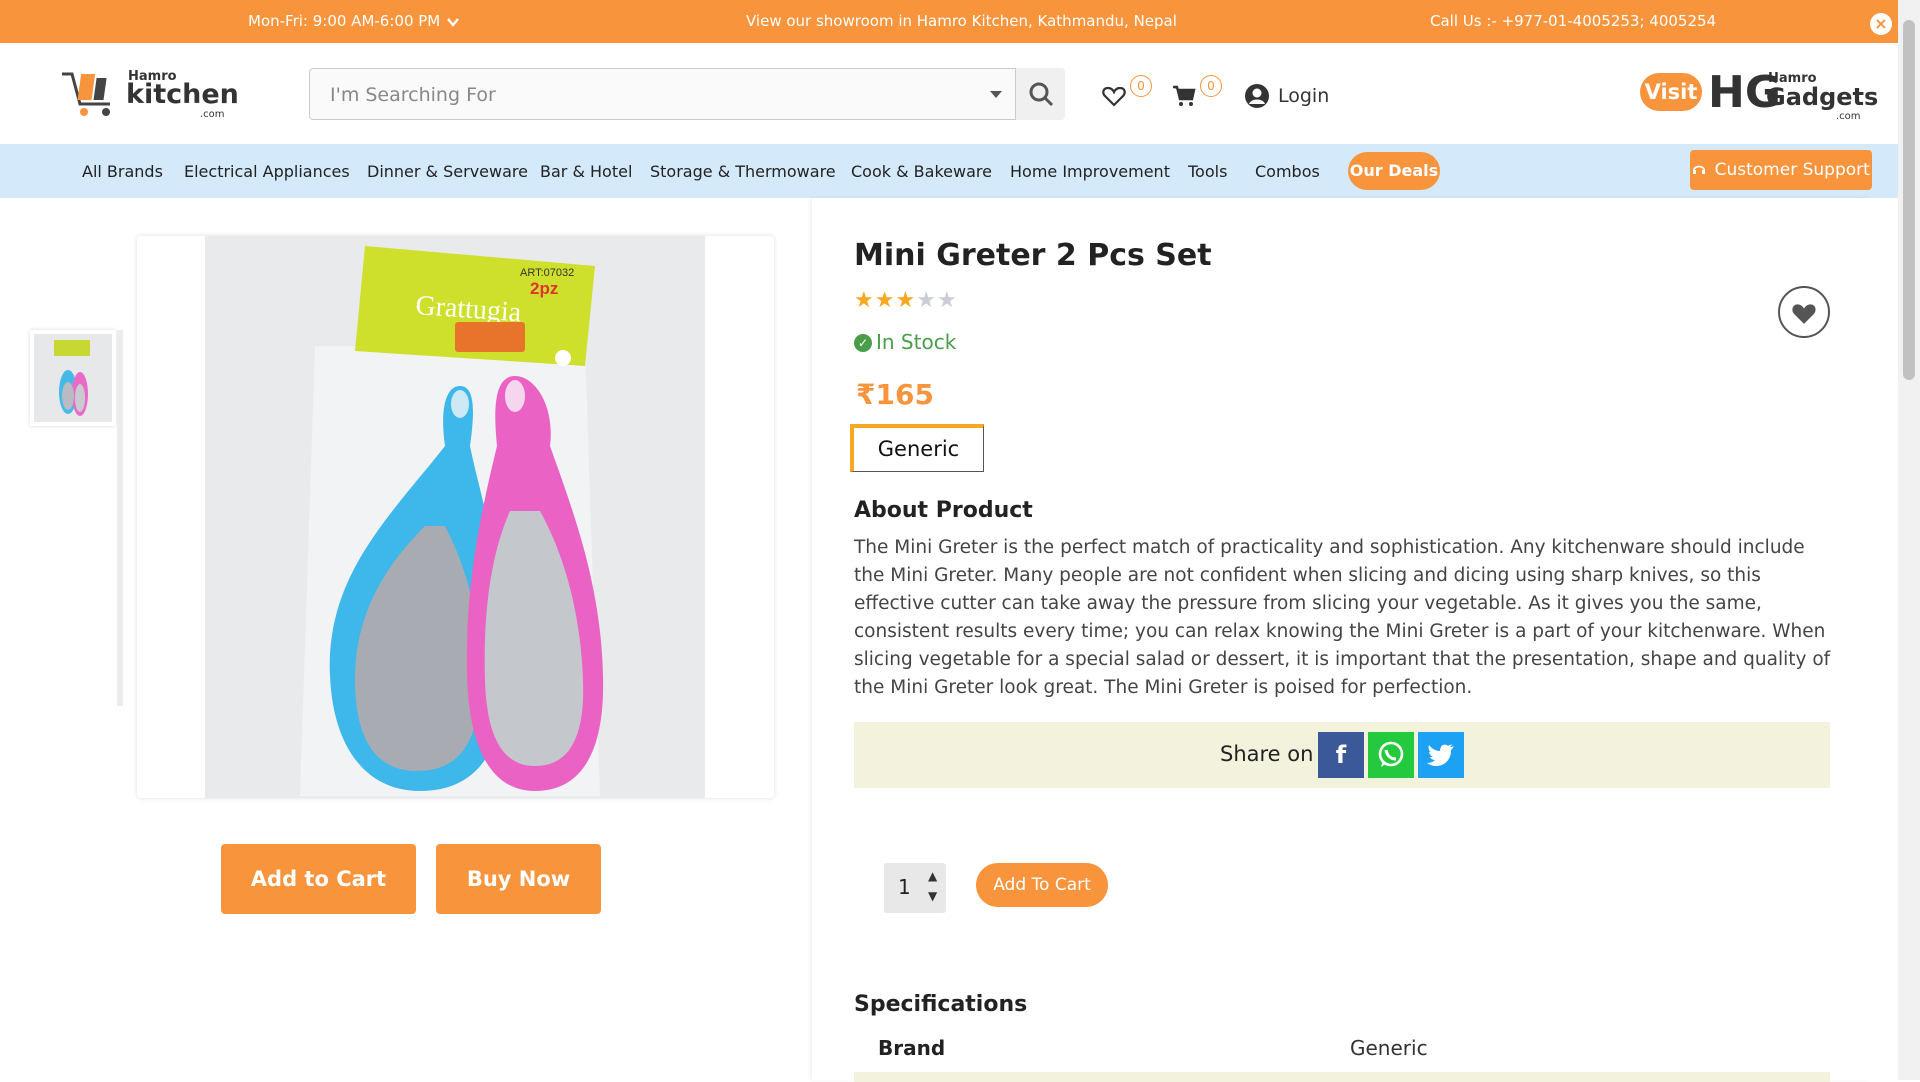 Image resolution: width=1920 pixels, height=1082 pixels. Describe the element at coordinates (1184, 95) in the screenshot. I see `cart-icon` at that location.